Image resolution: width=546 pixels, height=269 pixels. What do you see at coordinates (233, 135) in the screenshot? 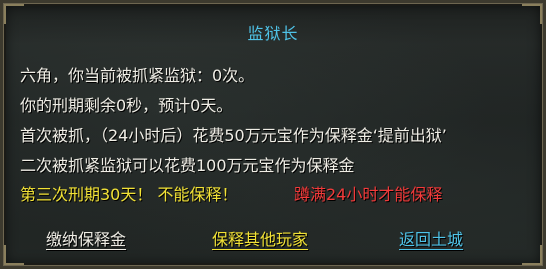
I see `first-arrest-bail-text: 首次被抓，（24小时后）花费50万元宝作为保释金‘提前出狱’` at bounding box center [233, 135].